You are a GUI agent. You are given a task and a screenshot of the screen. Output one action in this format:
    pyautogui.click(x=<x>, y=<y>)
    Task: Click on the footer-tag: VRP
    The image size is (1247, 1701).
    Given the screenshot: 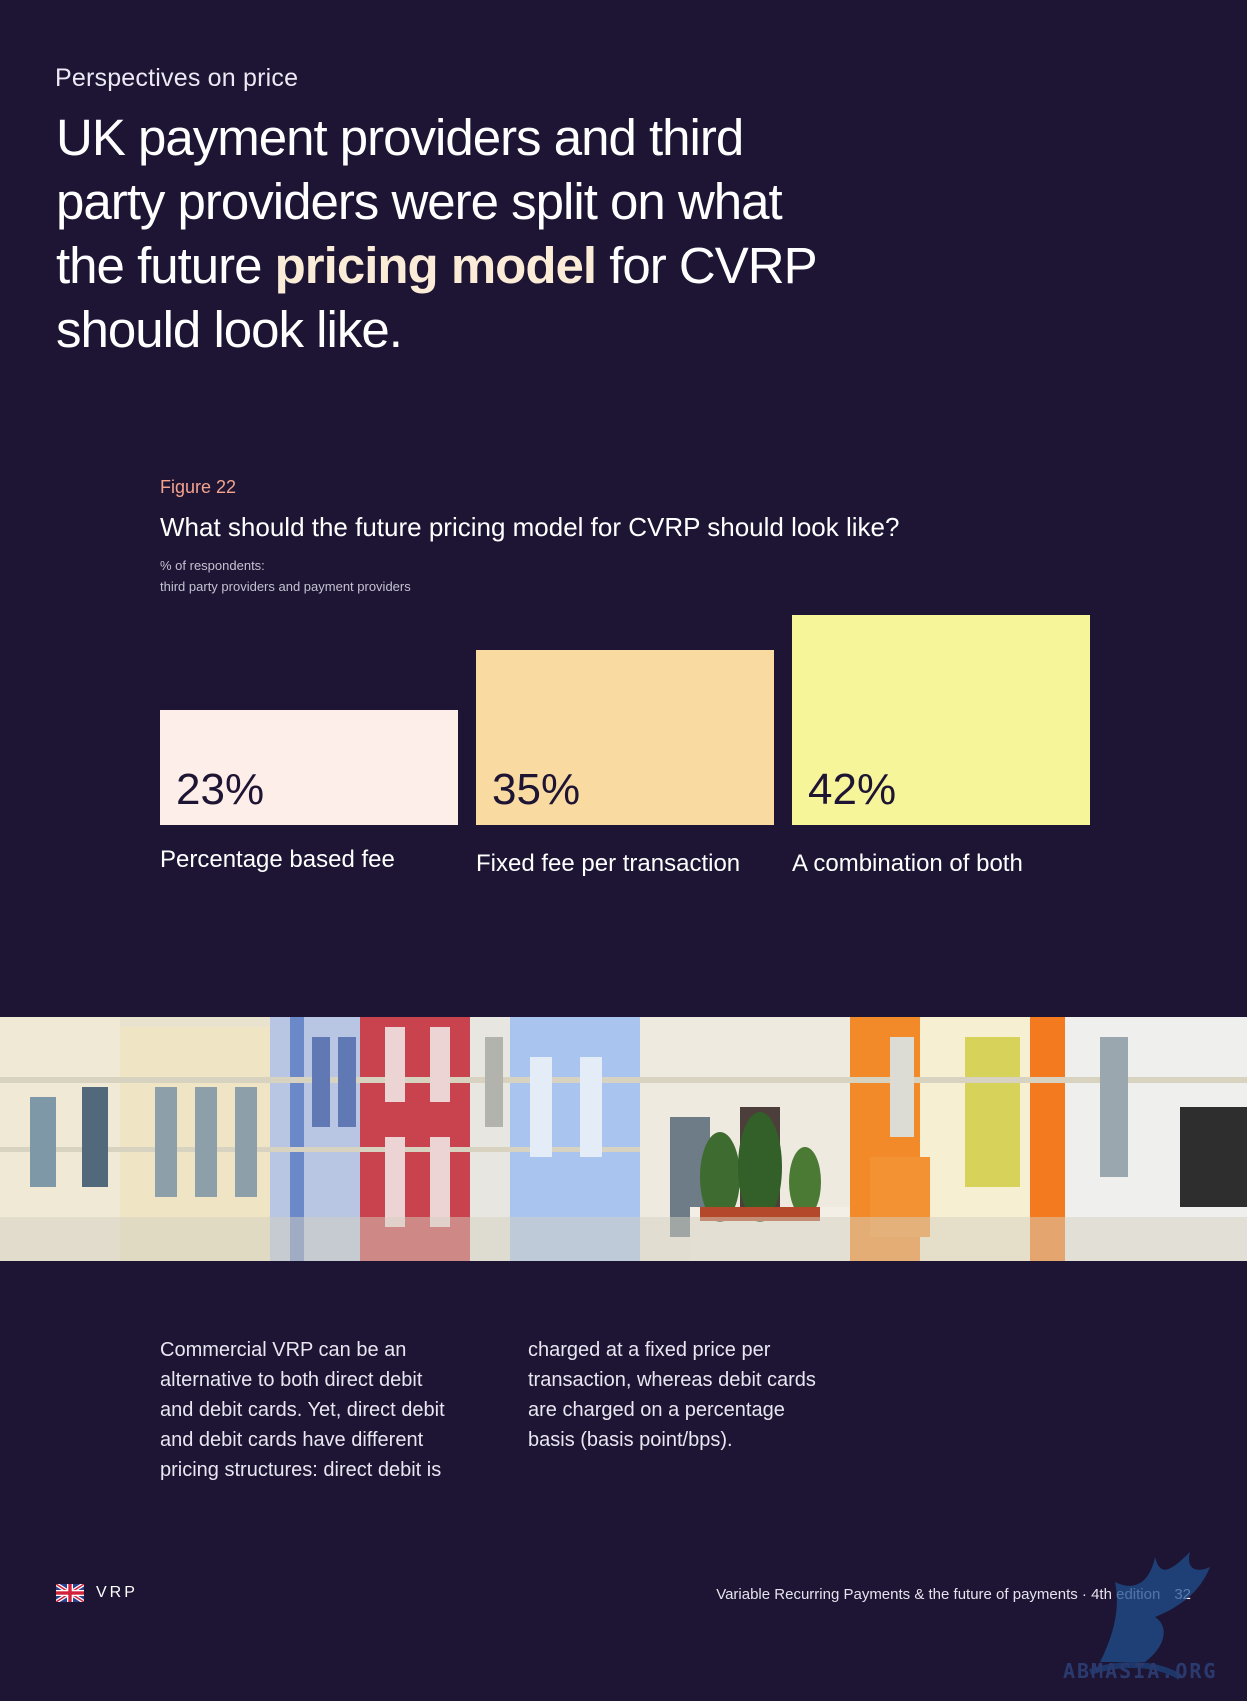 What is the action you would take?
    pyautogui.click(x=117, y=1592)
    